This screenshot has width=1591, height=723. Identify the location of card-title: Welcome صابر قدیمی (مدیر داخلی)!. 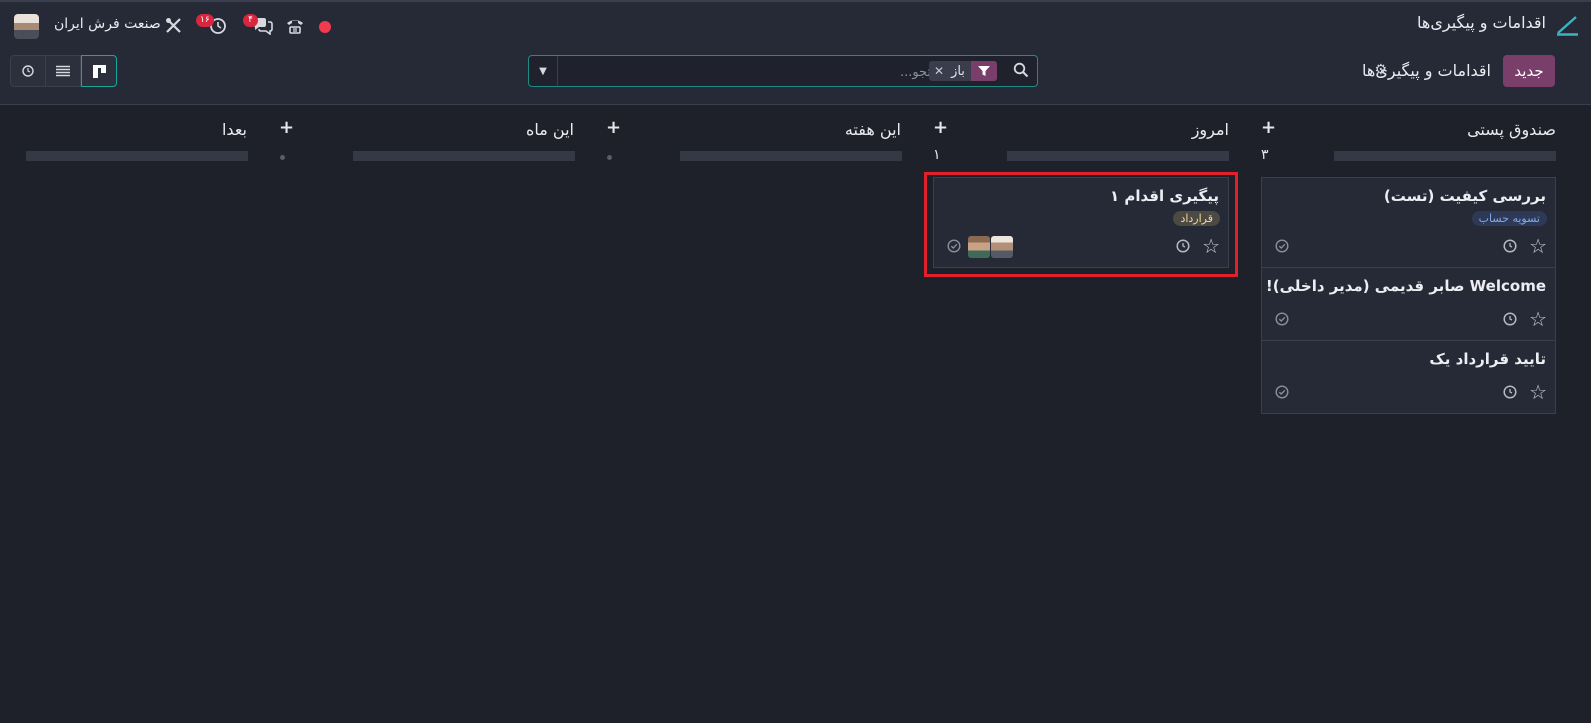
(1405, 286).